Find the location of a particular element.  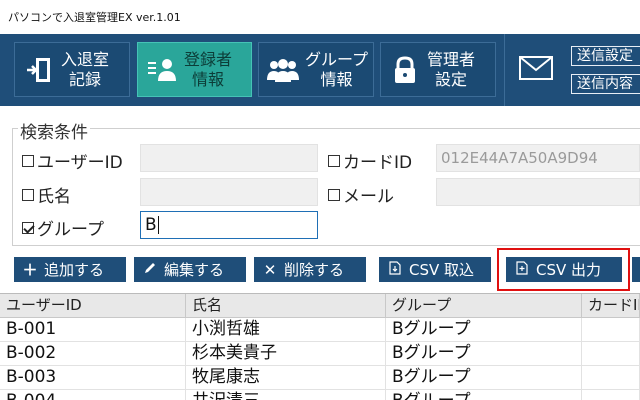

email-checkbox: メール is located at coordinates (361, 194).